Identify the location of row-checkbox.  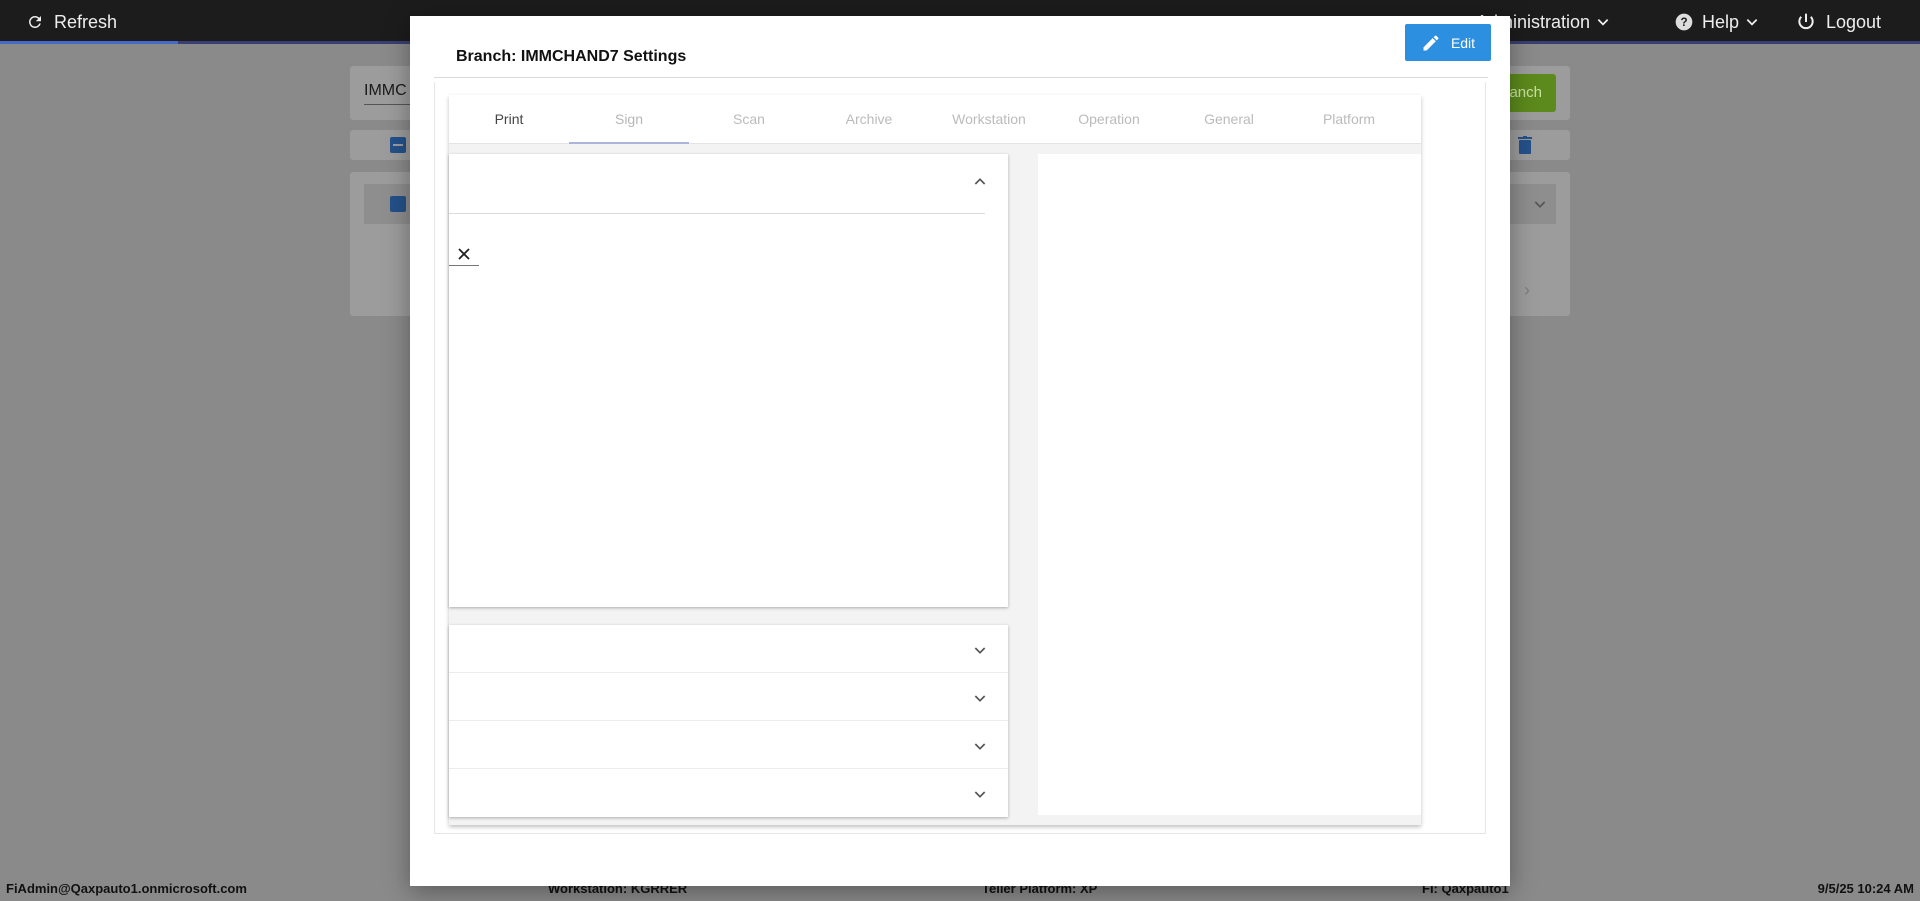
(398, 204).